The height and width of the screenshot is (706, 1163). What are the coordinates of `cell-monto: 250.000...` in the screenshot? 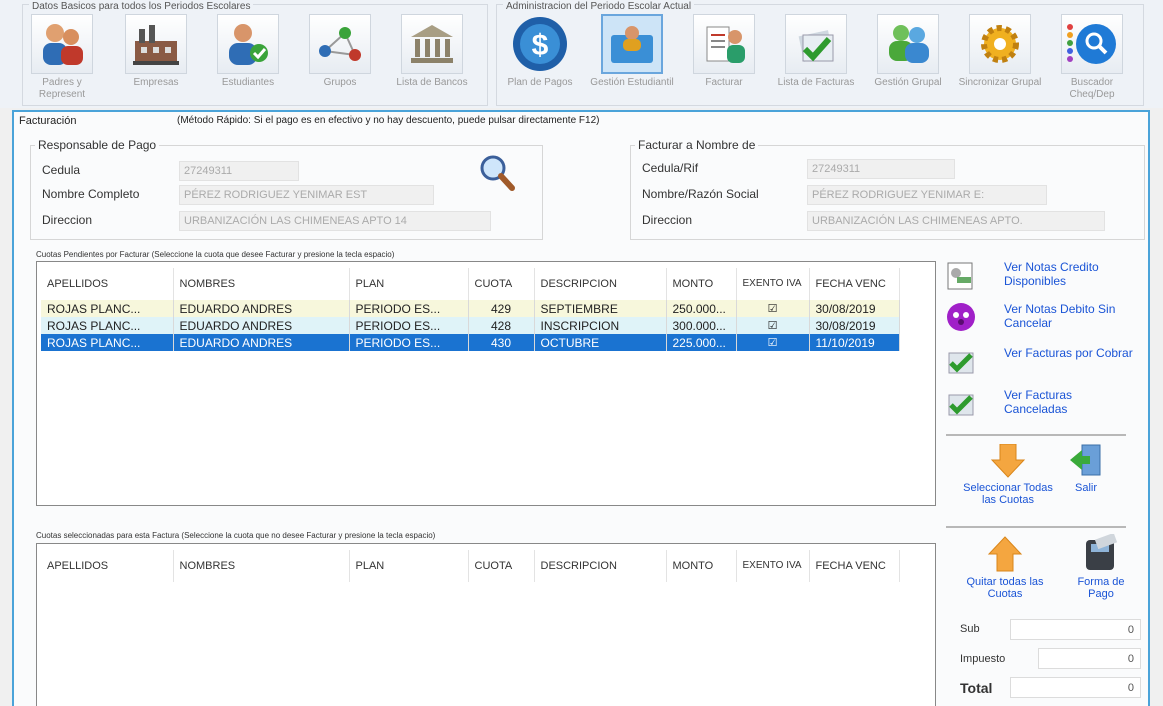 It's located at (701, 308).